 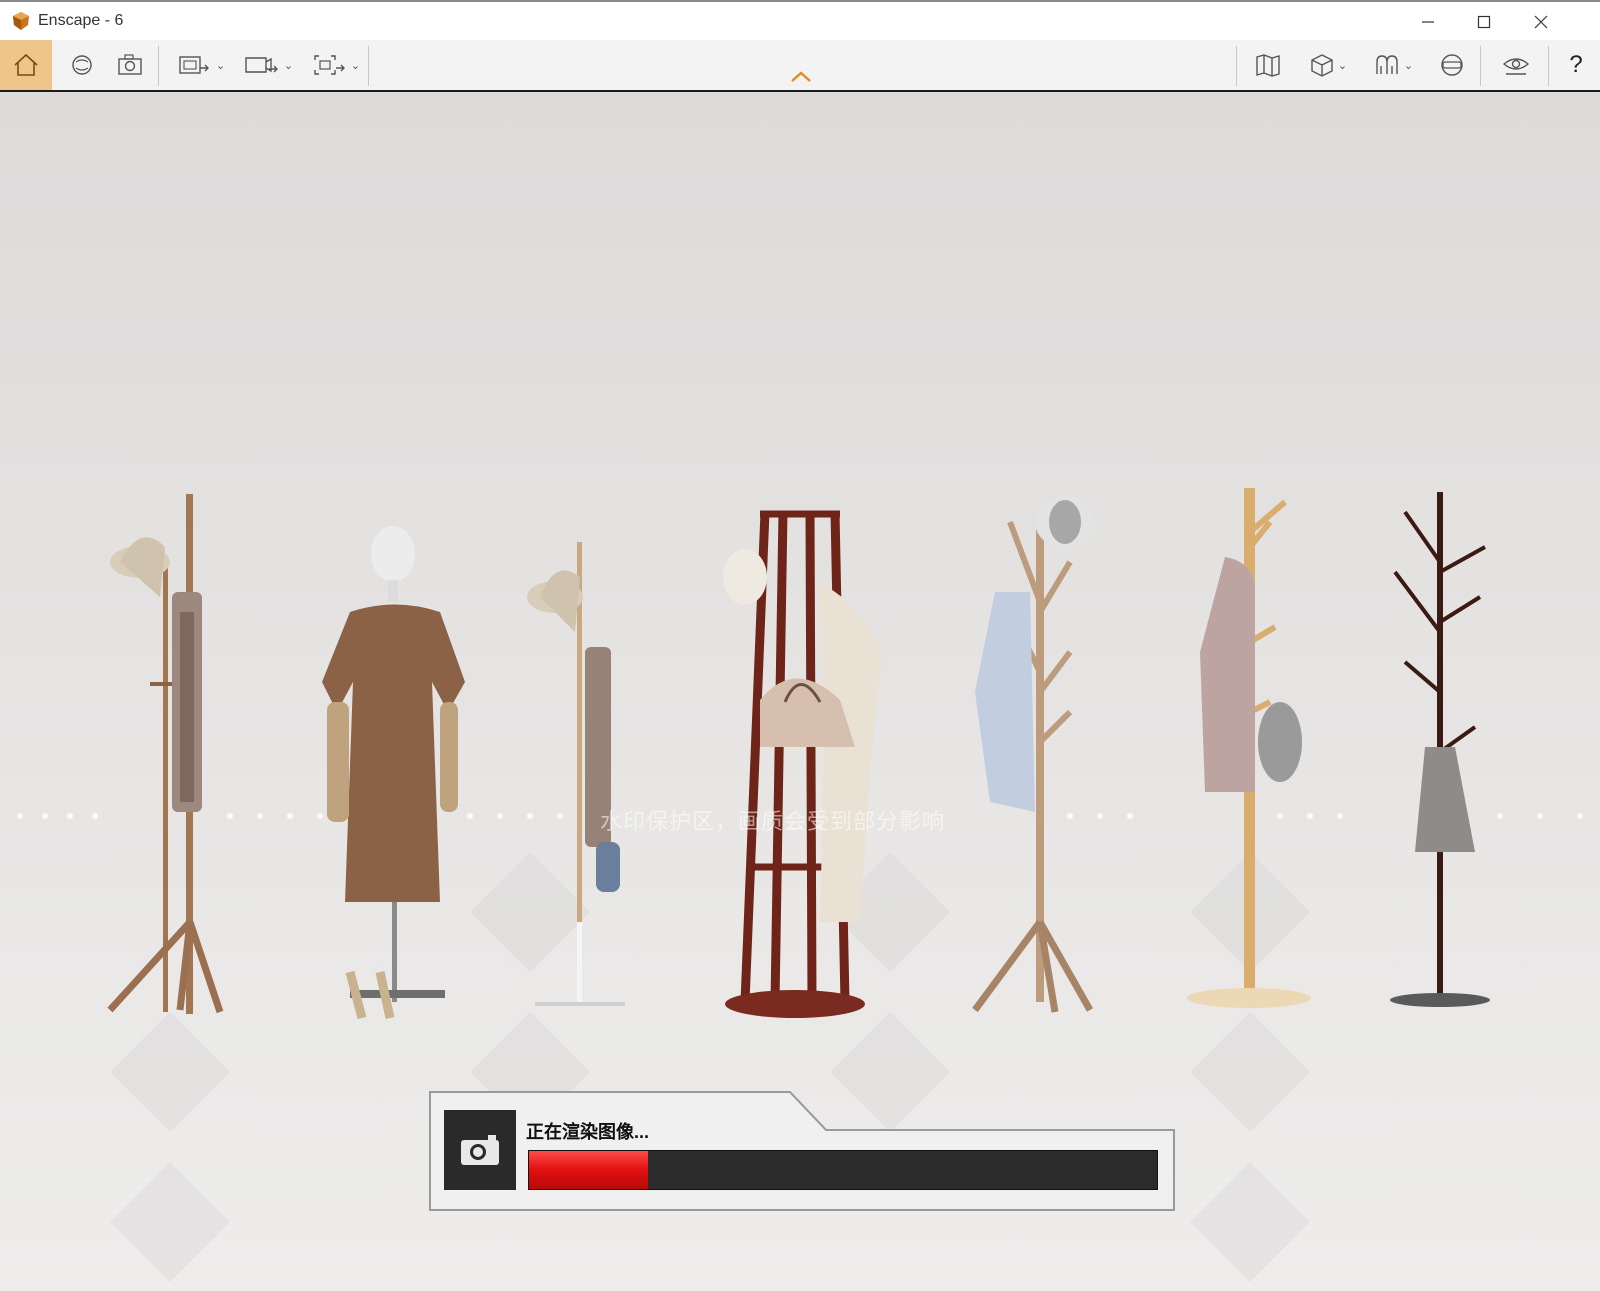 What do you see at coordinates (329, 65) in the screenshot?
I see `panorama-export-icon` at bounding box center [329, 65].